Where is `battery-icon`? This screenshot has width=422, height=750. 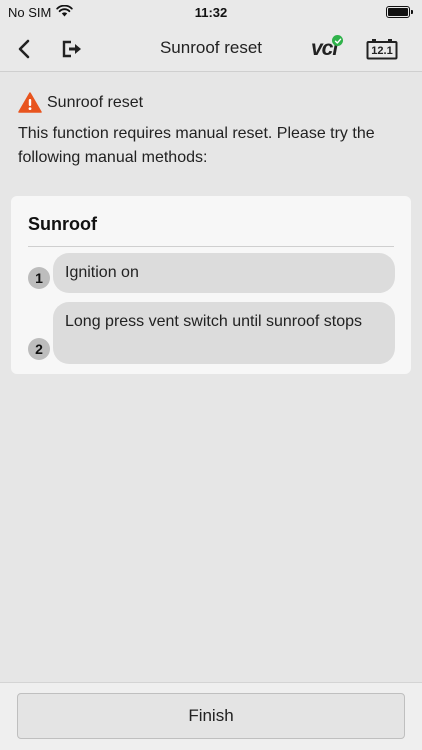 battery-icon is located at coordinates (399, 12).